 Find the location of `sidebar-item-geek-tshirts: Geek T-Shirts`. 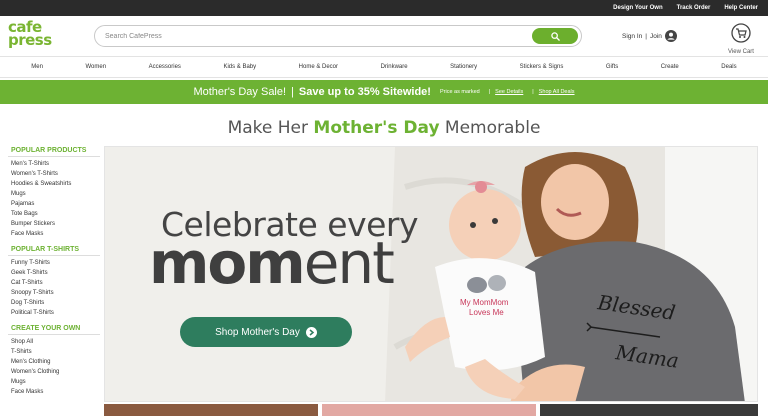

sidebar-item-geek-tshirts: Geek T-Shirts is located at coordinates (54, 273).